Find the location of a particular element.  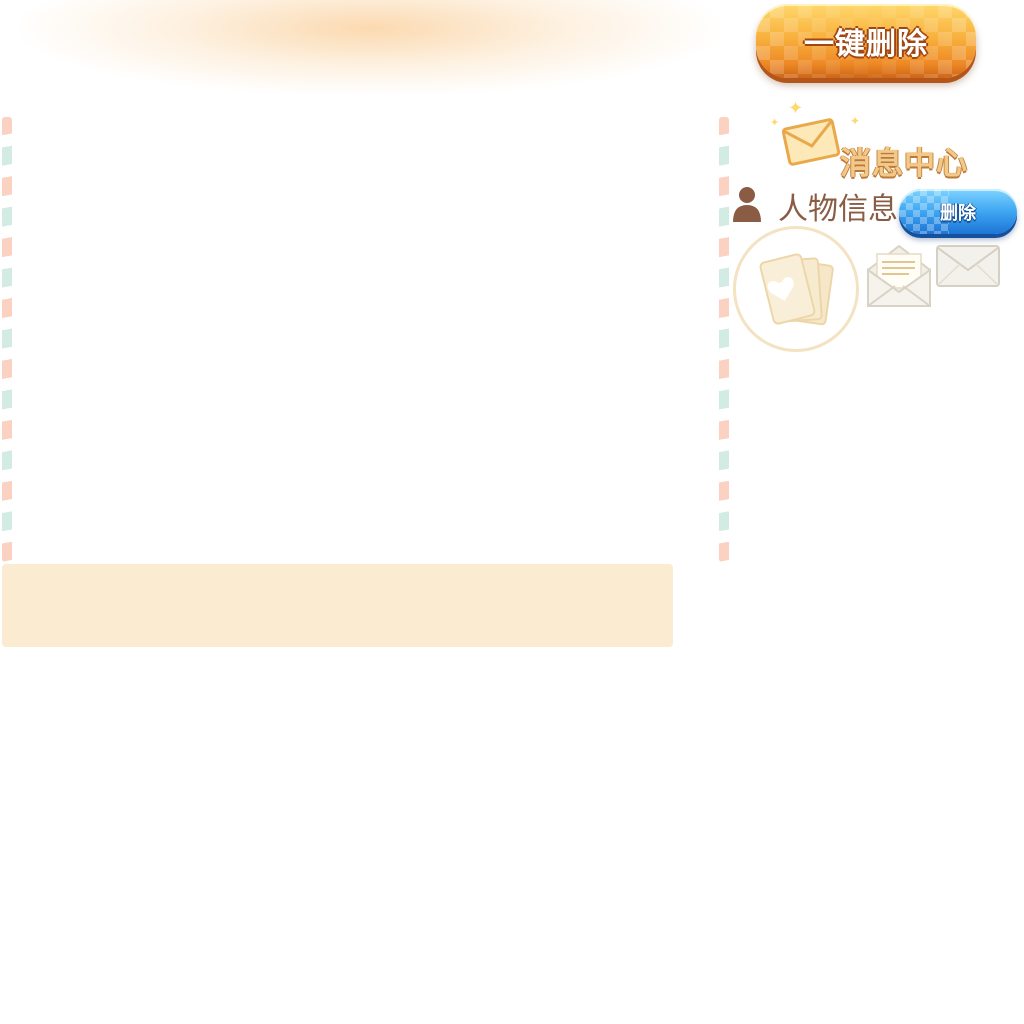

airmail-border-right is located at coordinates (724, 339).